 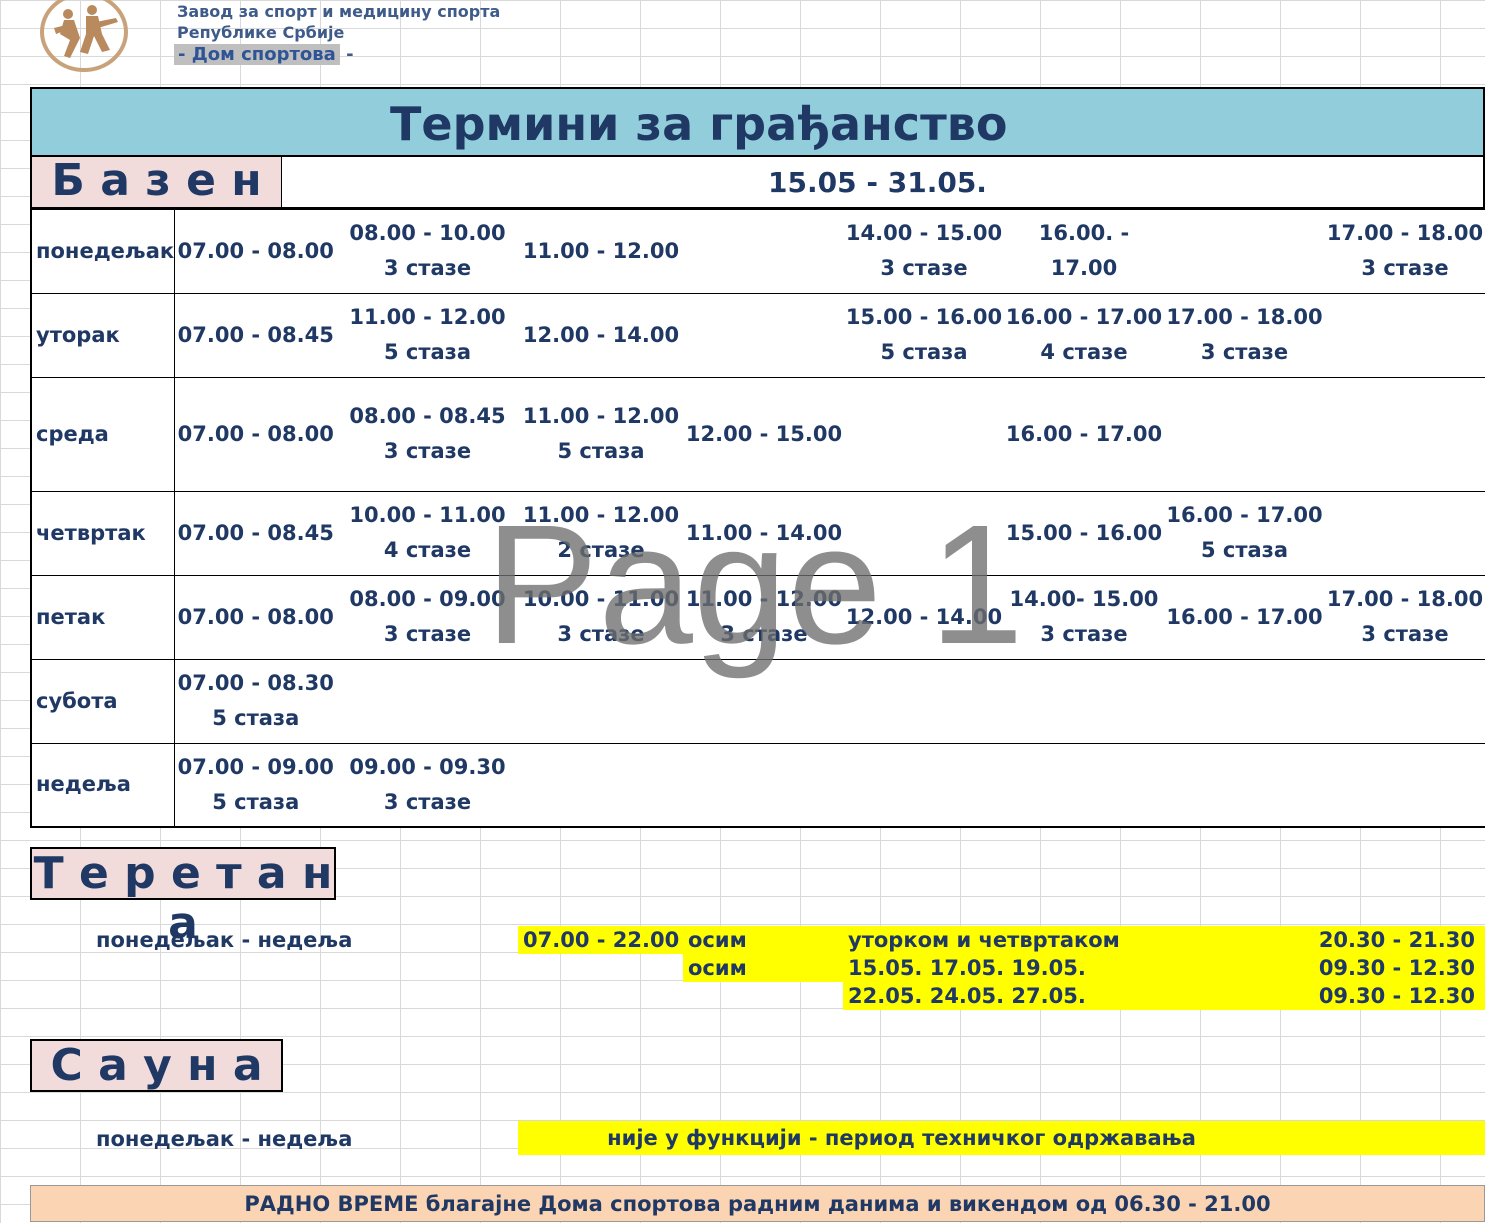 What do you see at coordinates (924, 233) in the screenshot?
I see `slot-time: 14.00 - 15.00` at bounding box center [924, 233].